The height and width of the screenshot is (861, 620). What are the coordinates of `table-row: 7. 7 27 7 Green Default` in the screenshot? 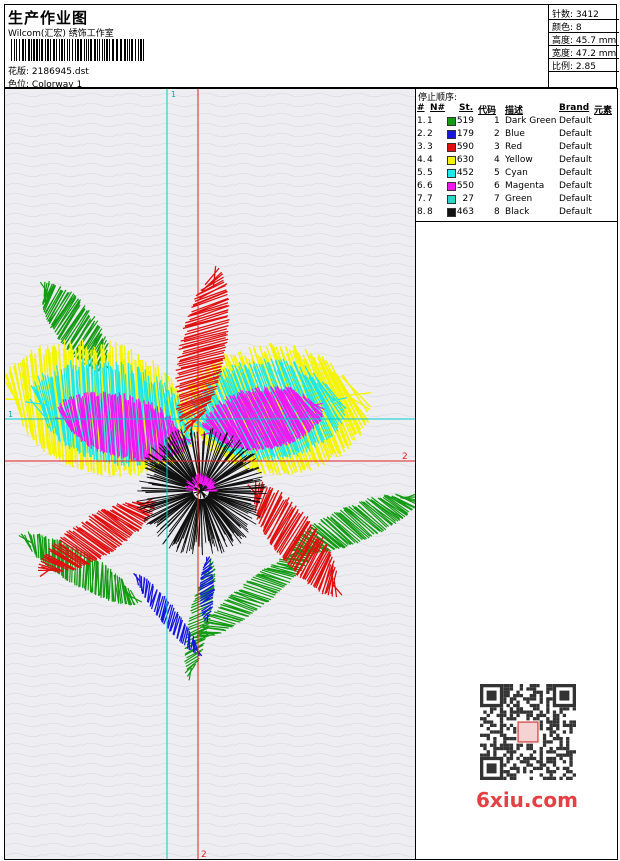 It's located at (516, 200).